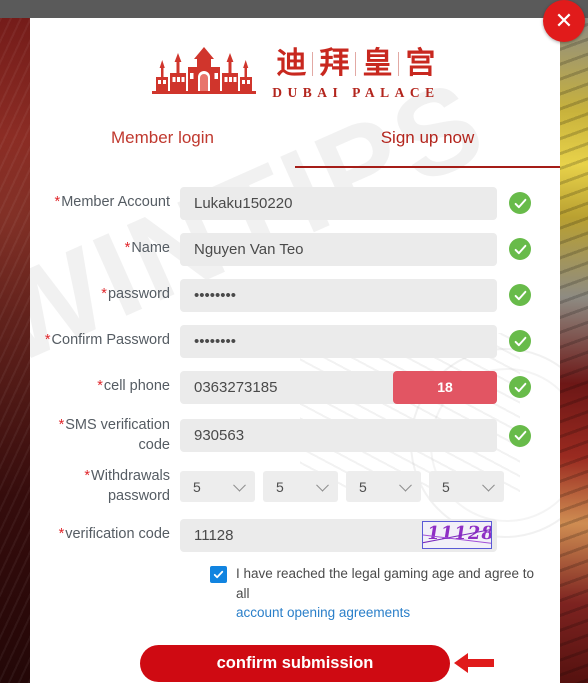 This screenshot has height=683, width=588. Describe the element at coordinates (291, 63) in the screenshot. I see `logo-char-1: 迪` at that location.